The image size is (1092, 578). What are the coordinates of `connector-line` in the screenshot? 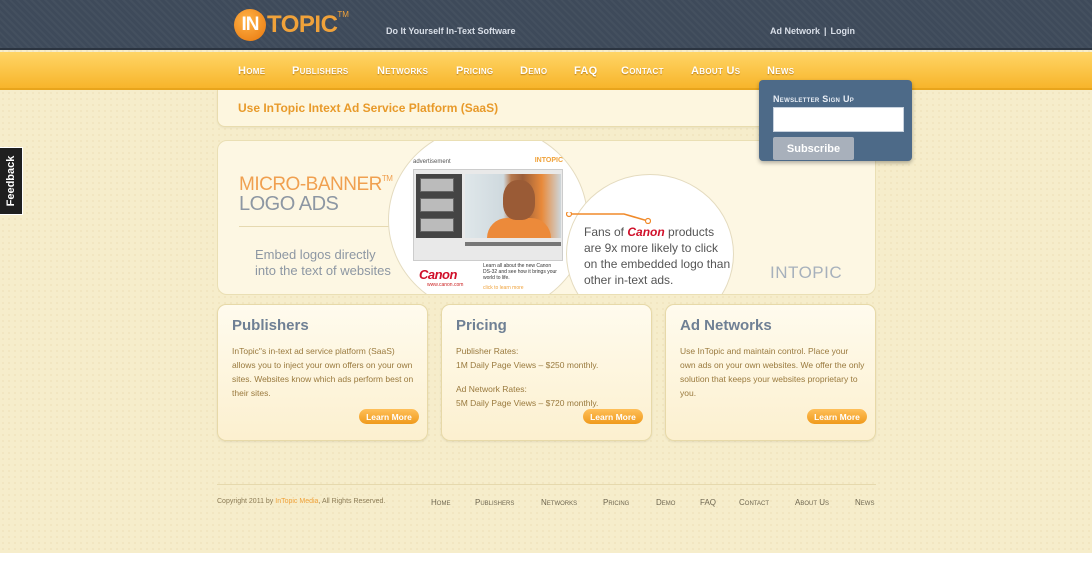 It's located at (608, 218).